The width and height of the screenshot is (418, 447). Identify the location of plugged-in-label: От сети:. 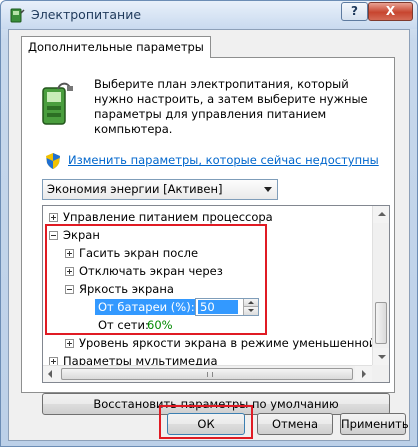
(123, 325).